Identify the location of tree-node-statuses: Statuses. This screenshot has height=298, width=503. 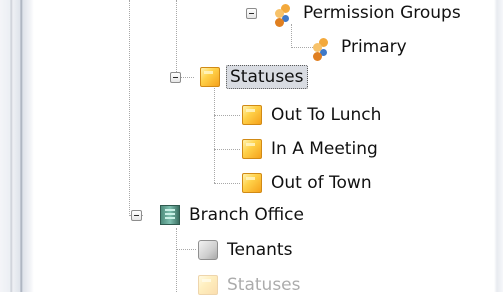
(254, 77).